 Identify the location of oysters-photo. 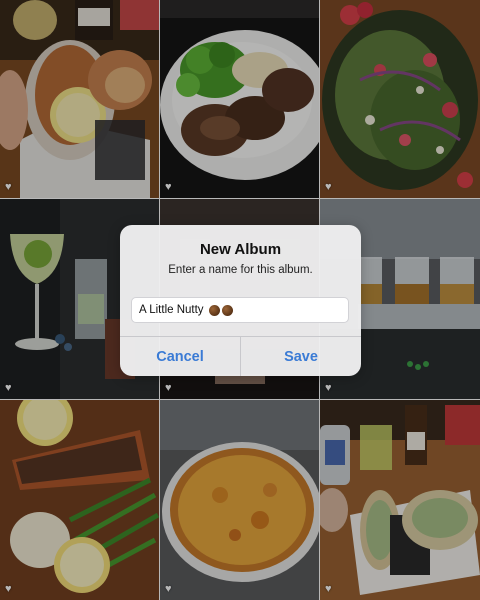
(79, 99).